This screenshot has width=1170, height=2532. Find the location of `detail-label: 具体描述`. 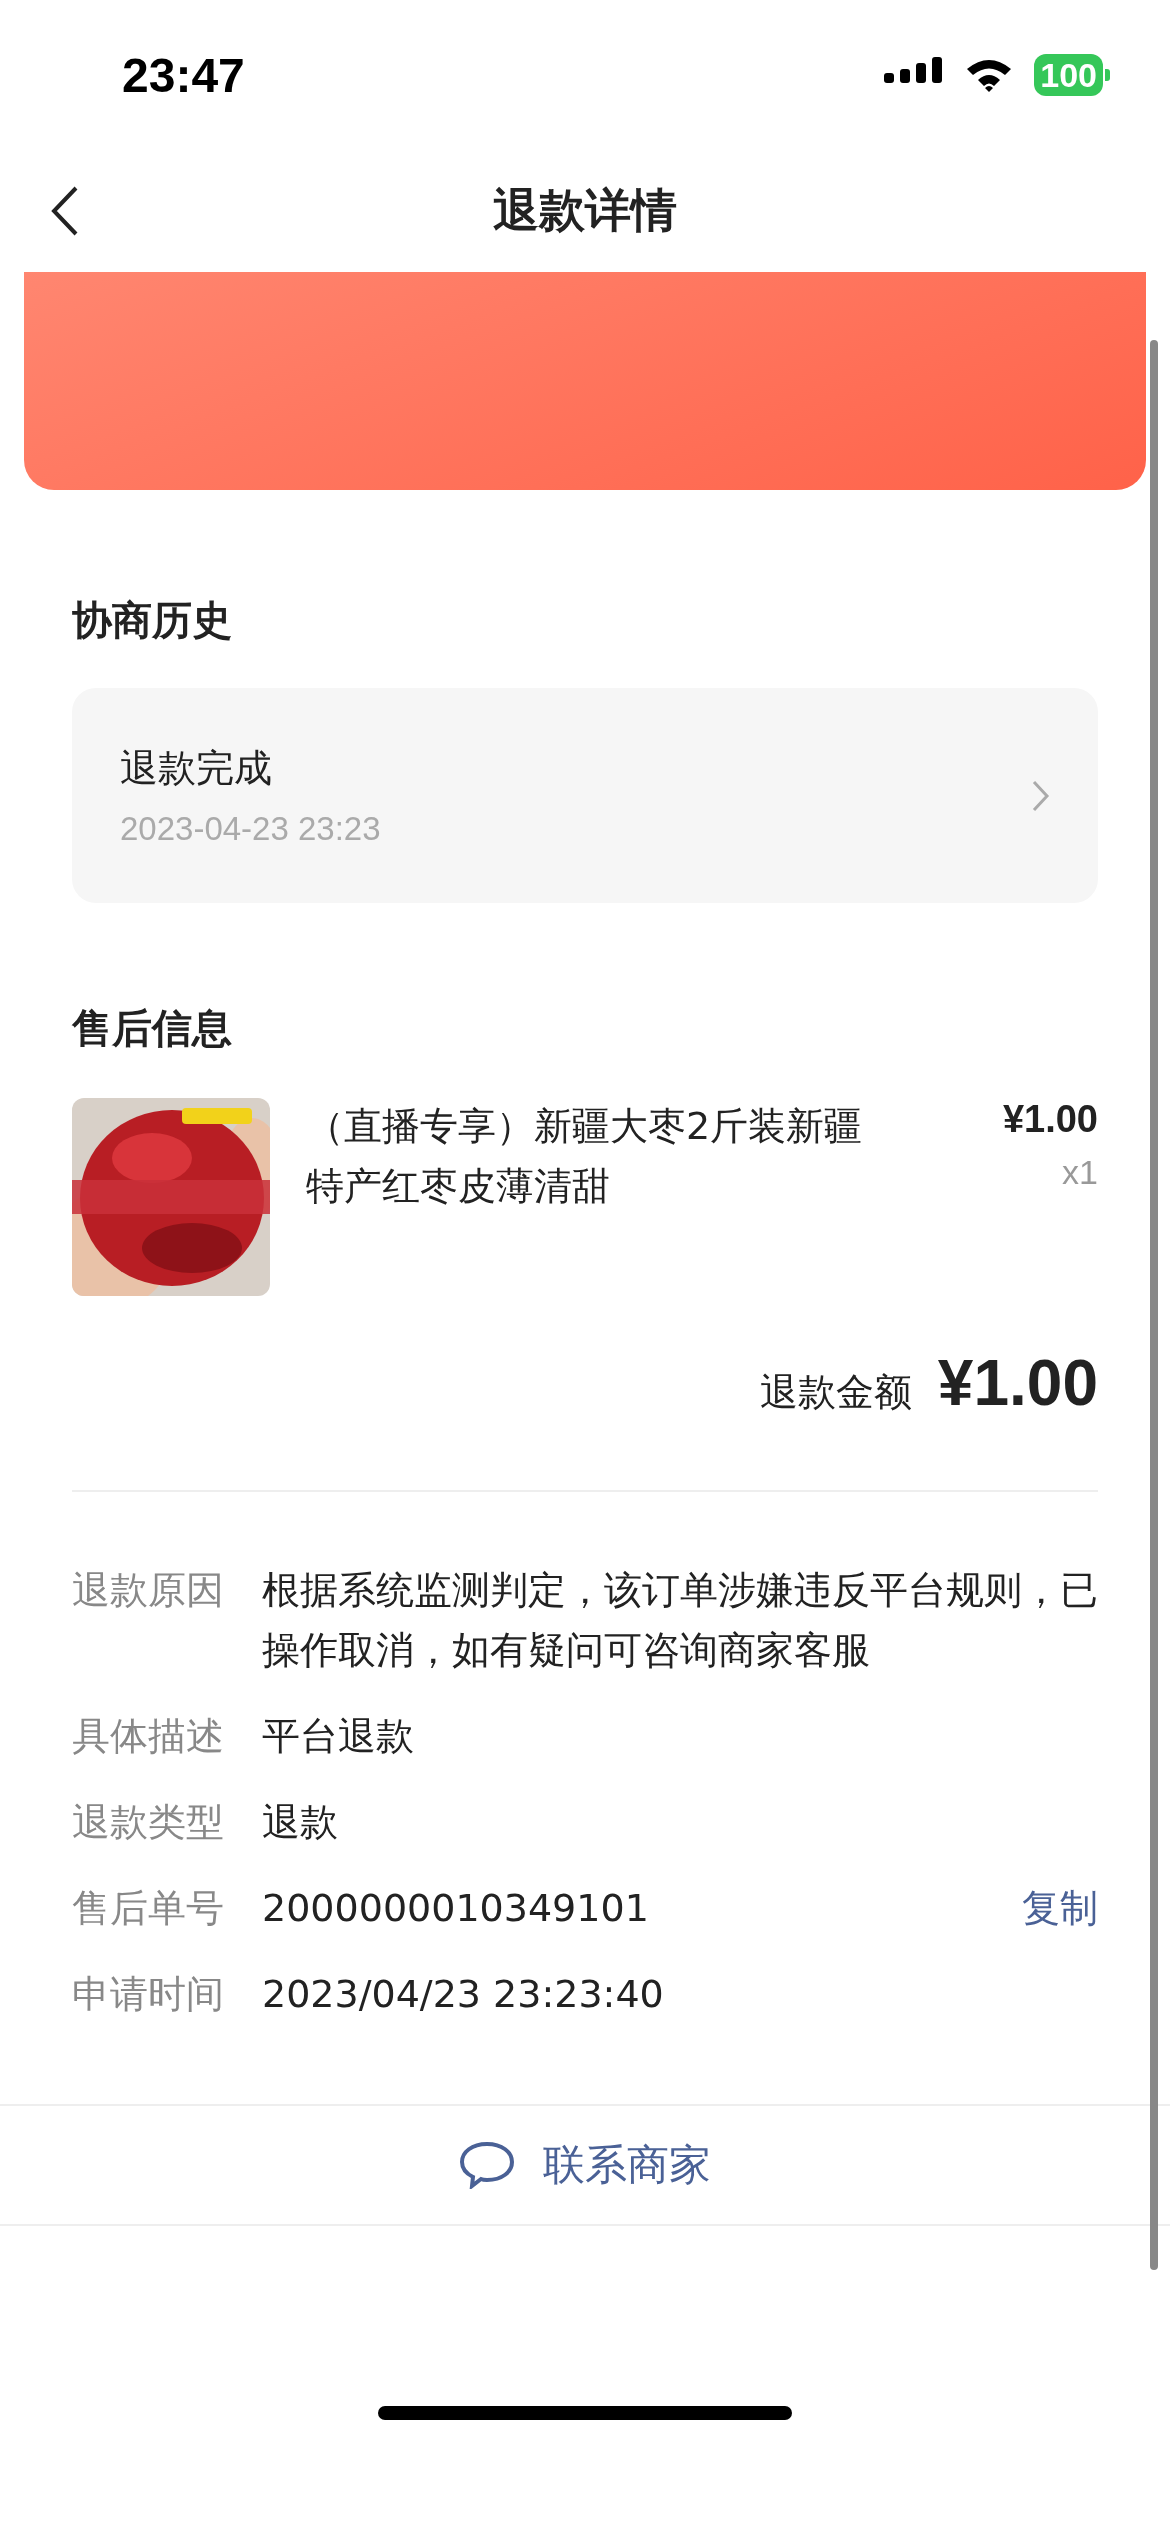

detail-label: 具体描述 is located at coordinates (148, 1736).